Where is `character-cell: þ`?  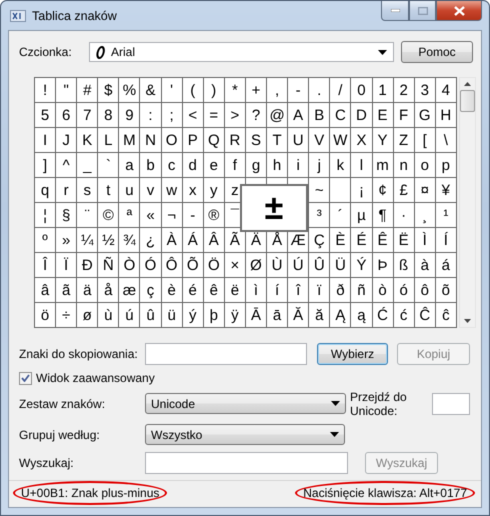
character-cell: þ is located at coordinates (214, 315).